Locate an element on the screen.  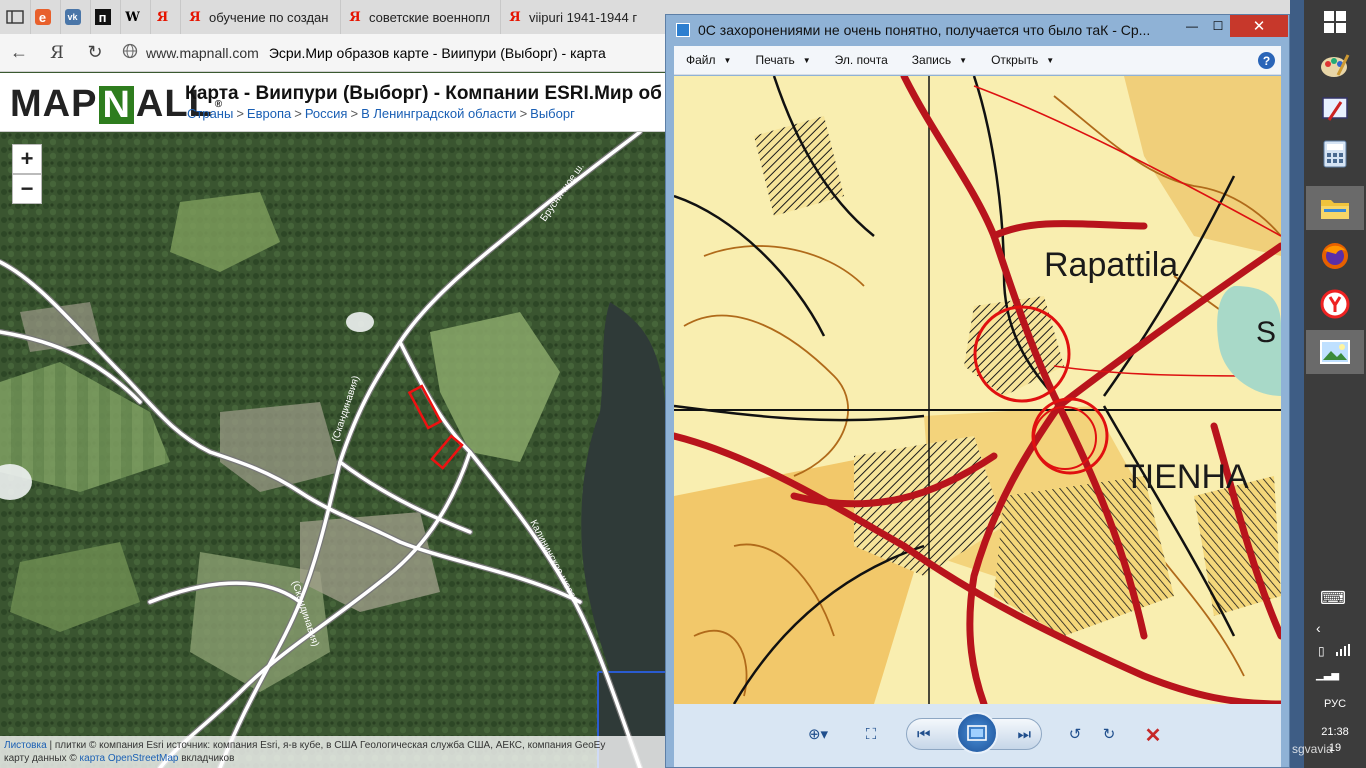
clock-time: 21:38 is located at coordinates (1335, 732).